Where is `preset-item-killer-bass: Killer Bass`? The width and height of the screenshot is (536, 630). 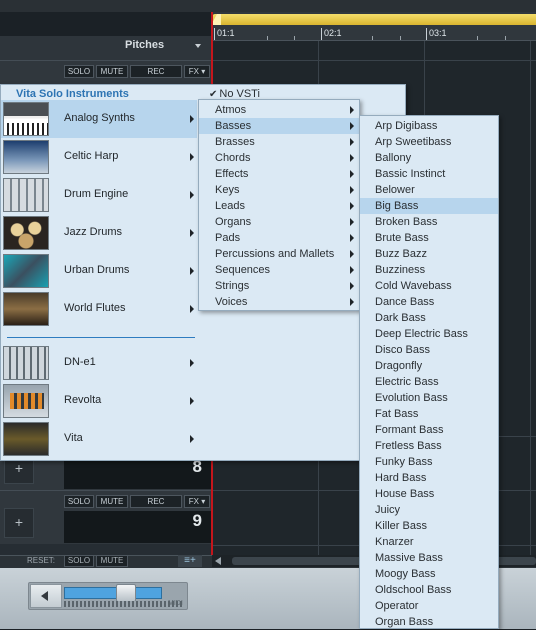
preset-item-killer-bass: Killer Bass is located at coordinates (429, 526).